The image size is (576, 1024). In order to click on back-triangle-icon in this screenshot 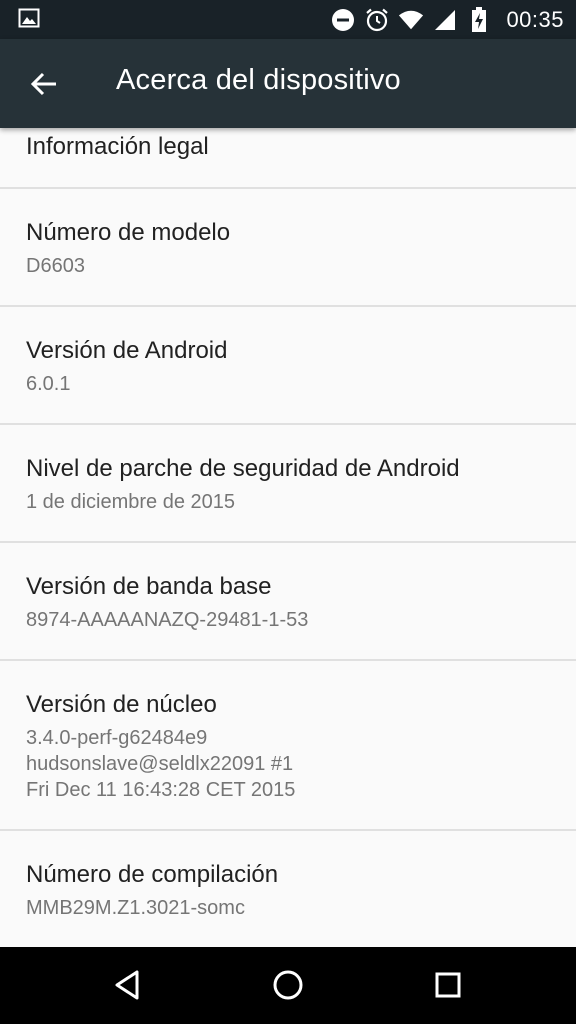, I will do `click(128, 985)`.